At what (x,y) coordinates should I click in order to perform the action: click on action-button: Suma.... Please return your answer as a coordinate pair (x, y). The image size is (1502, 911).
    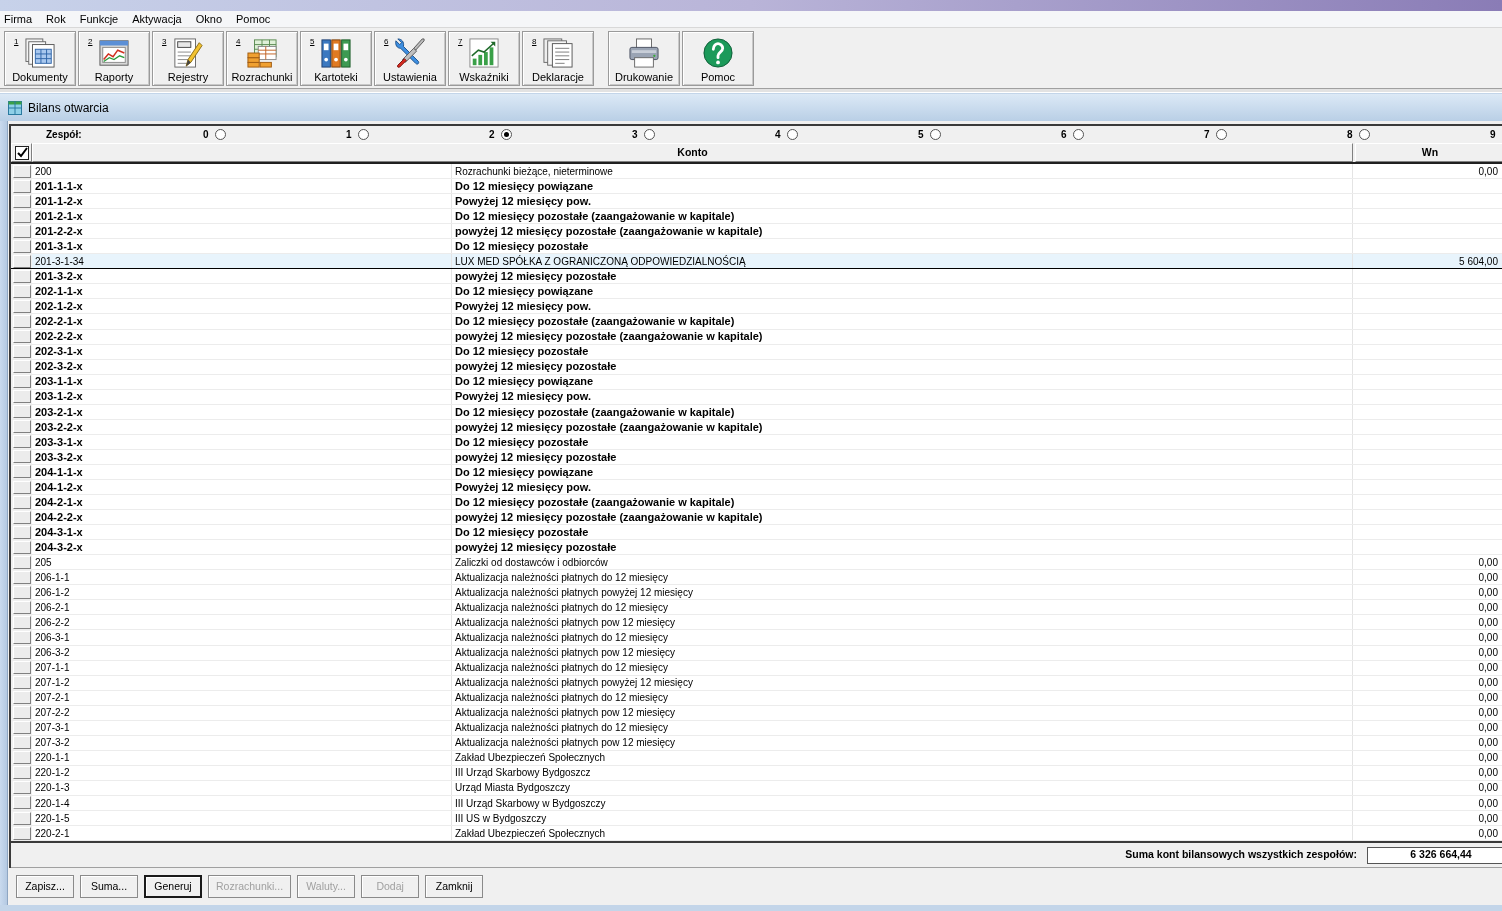
    Looking at the image, I should click on (109, 887).